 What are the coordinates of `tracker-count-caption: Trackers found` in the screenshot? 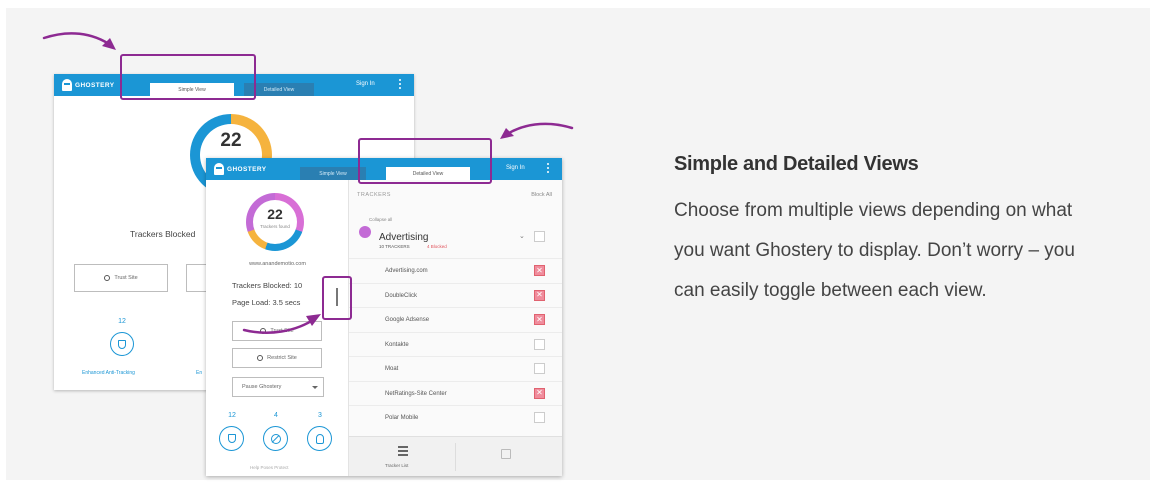 It's located at (275, 226).